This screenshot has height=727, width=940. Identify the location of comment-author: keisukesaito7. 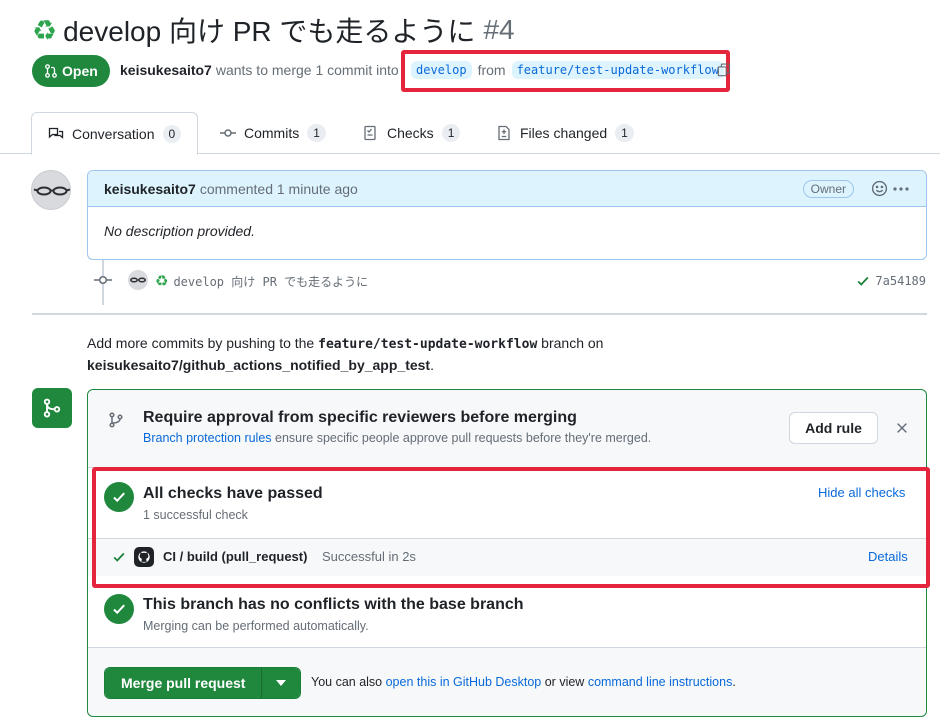
(150, 189).